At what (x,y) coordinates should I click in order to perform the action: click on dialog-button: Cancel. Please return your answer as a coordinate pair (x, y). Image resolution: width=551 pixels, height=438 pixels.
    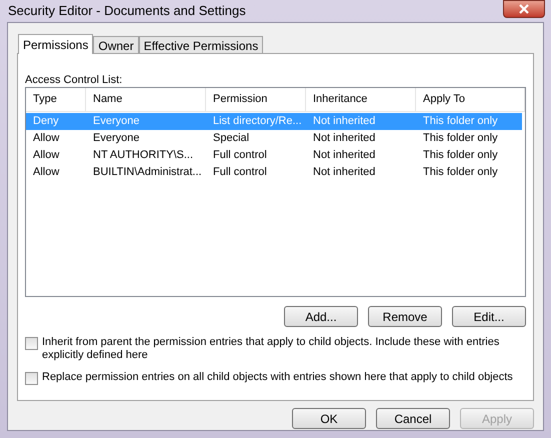
    Looking at the image, I should click on (413, 418).